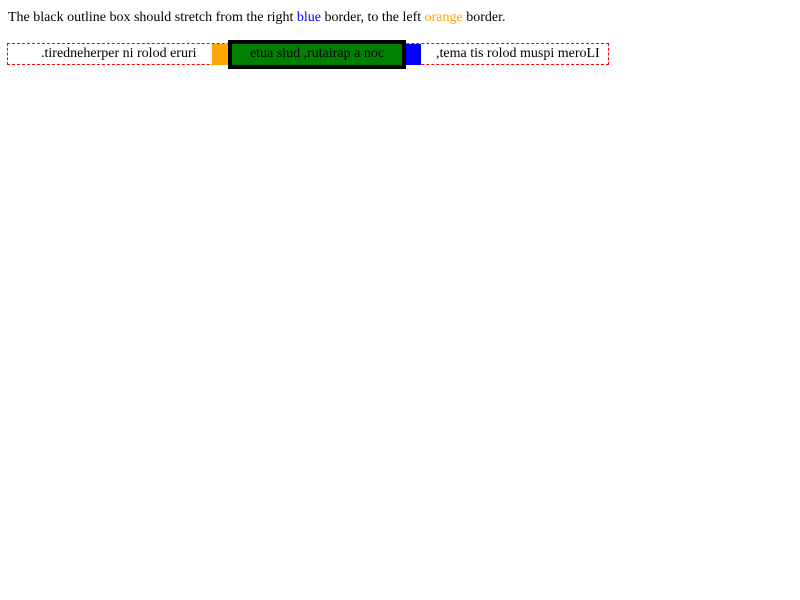 Image resolution: width=800 pixels, height=600 pixels. Describe the element at coordinates (518, 53) in the screenshot. I see `right-text-segment: ,tema tis rolod muspi meroLI` at that location.